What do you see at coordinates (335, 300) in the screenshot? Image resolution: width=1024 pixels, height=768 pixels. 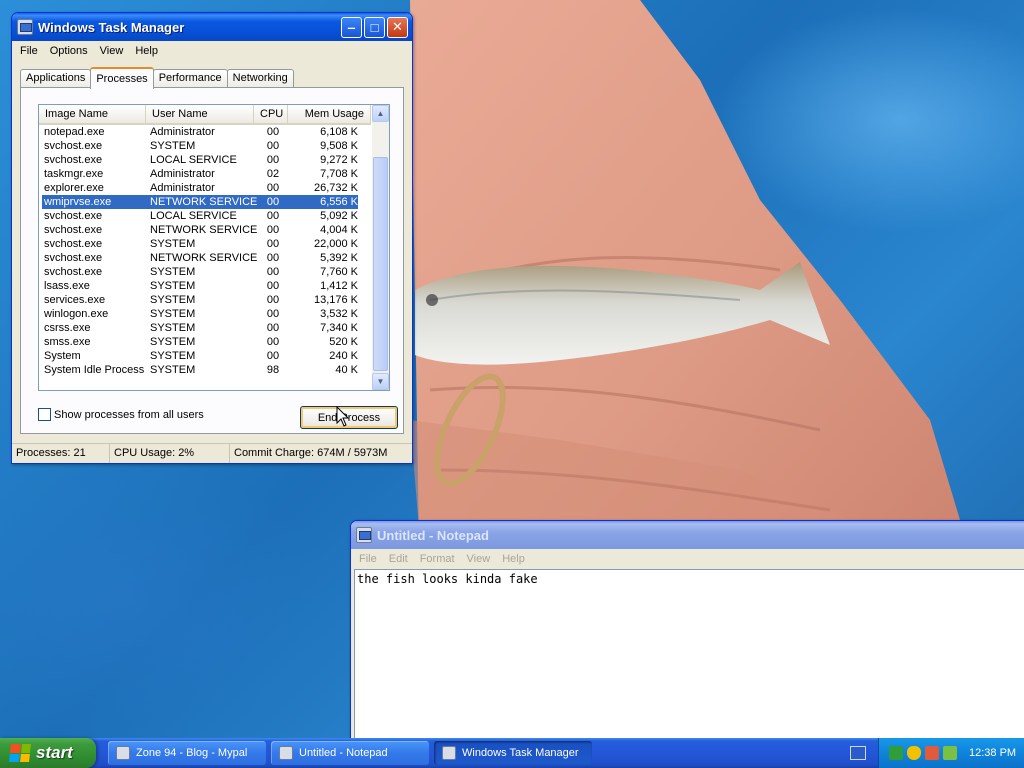 I see `cell-mem-usage: 13,176 K` at bounding box center [335, 300].